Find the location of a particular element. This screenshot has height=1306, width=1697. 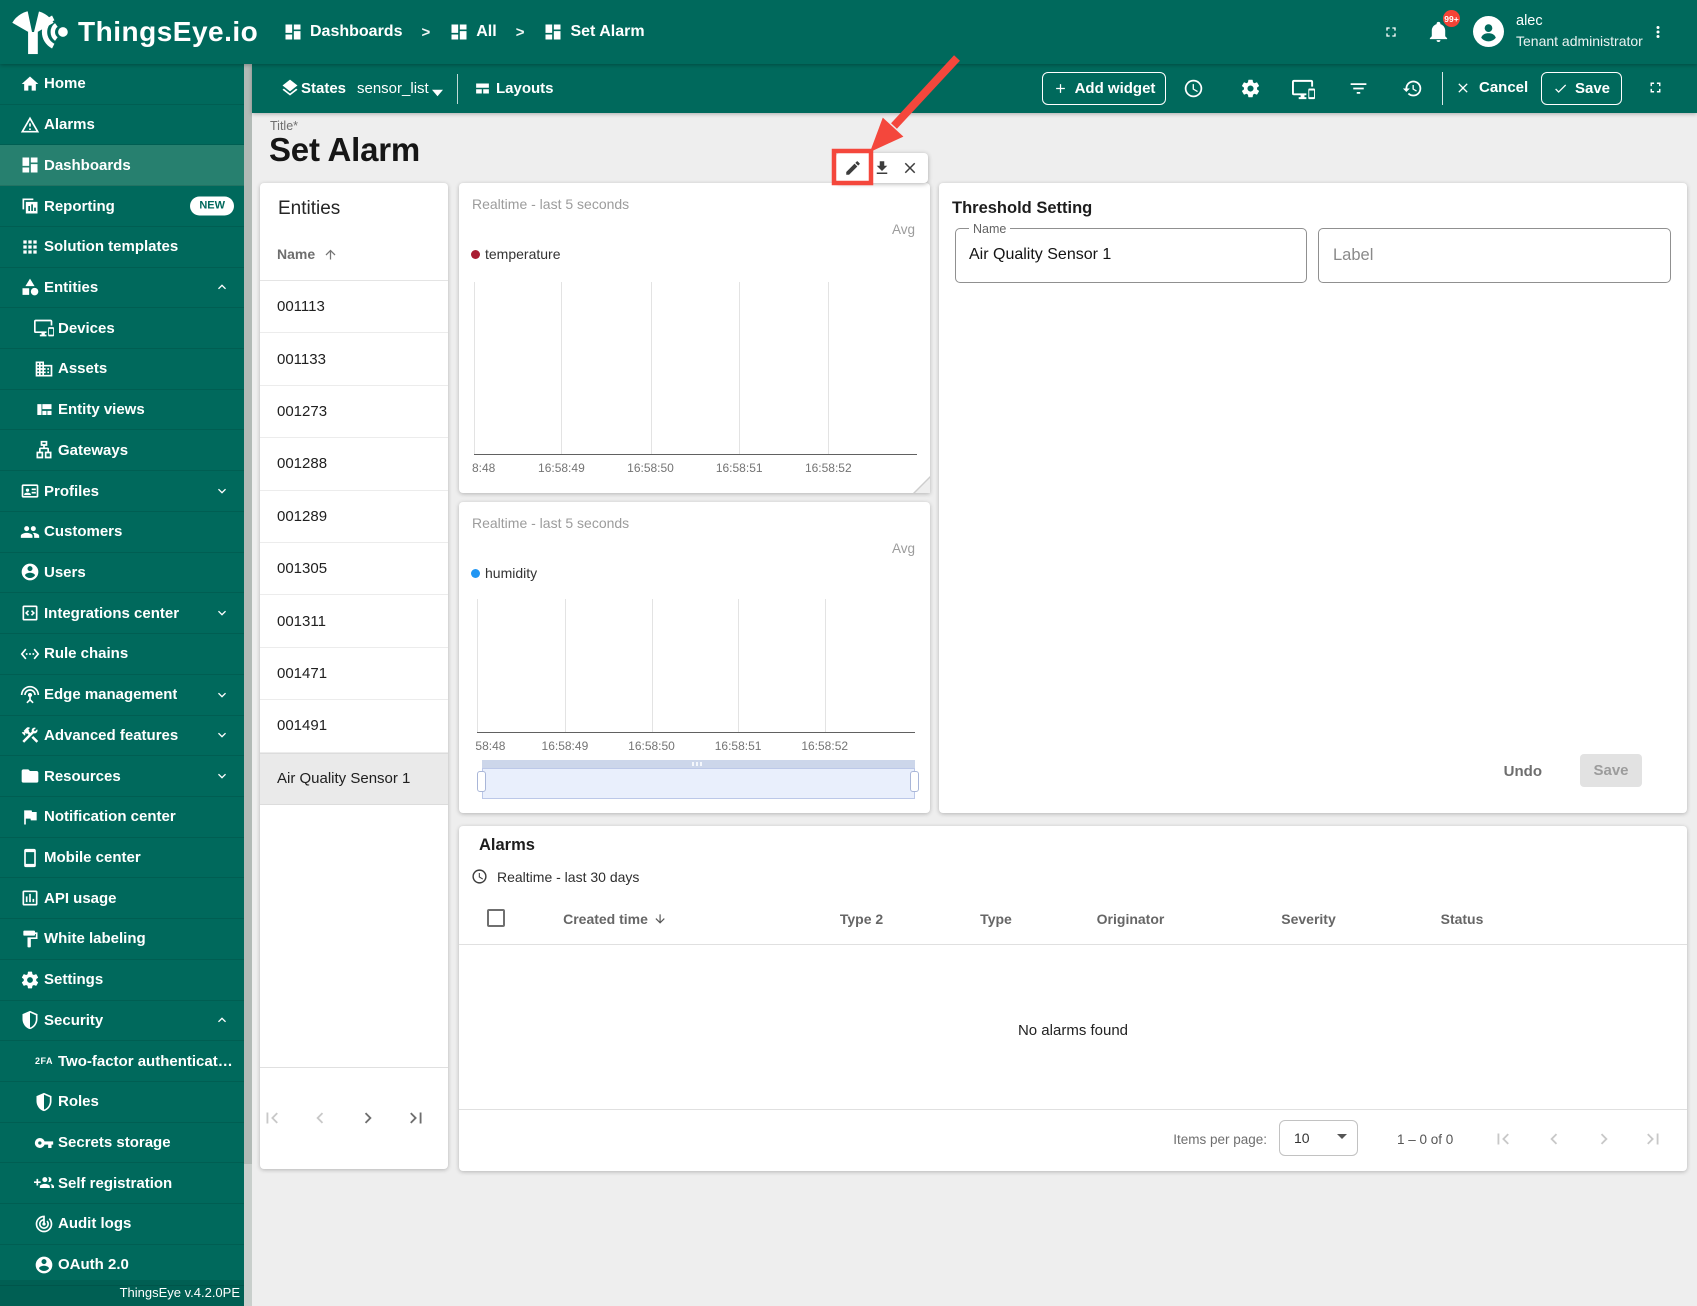

entity-row-001305: 001305 is located at coordinates (354, 569).